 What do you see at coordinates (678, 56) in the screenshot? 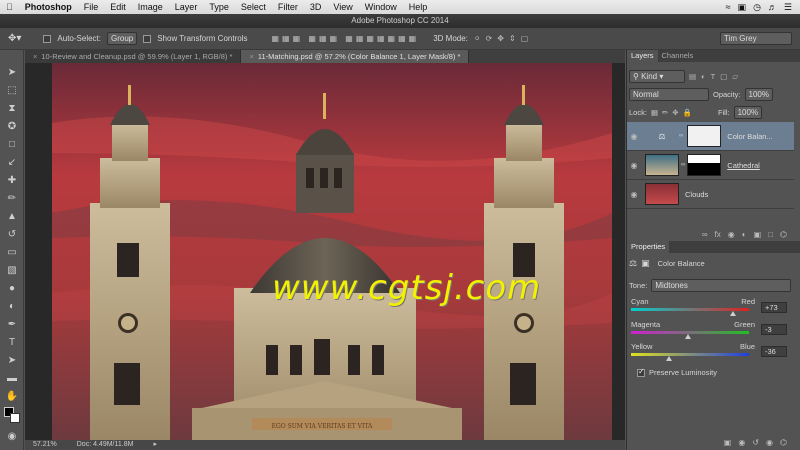
I see `tab-channels: Channels` at bounding box center [678, 56].